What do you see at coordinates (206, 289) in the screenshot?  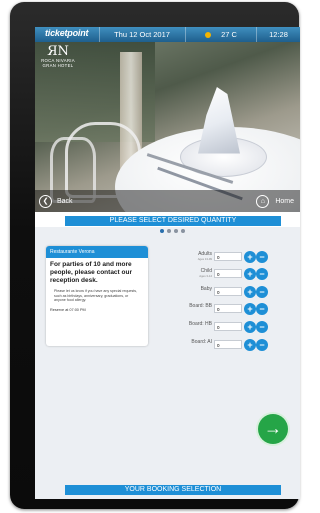 I see `quantity-label: Baby` at bounding box center [206, 289].